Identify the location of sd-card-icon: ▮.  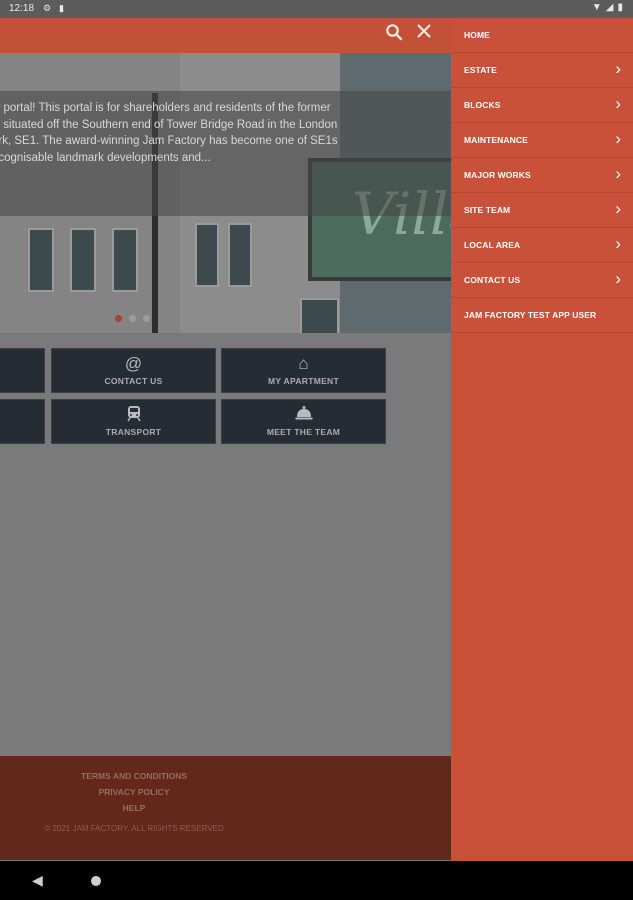
(61, 8).